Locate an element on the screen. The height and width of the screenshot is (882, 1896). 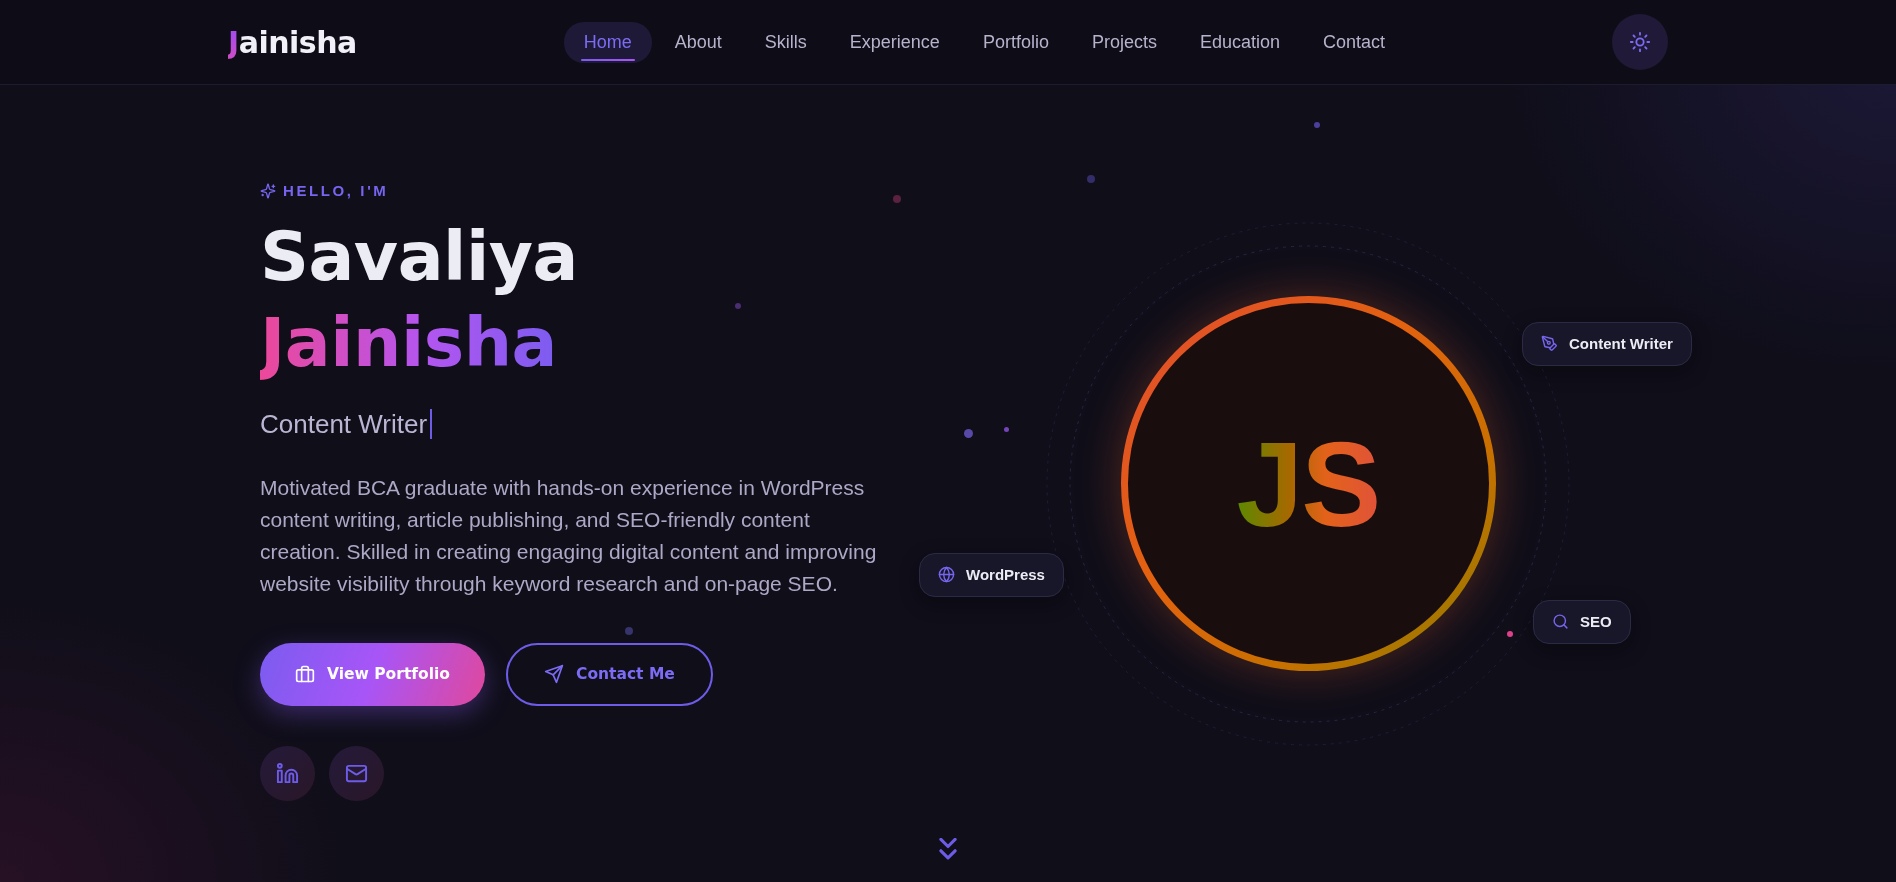
nav-link: Education is located at coordinates (1239, 42).